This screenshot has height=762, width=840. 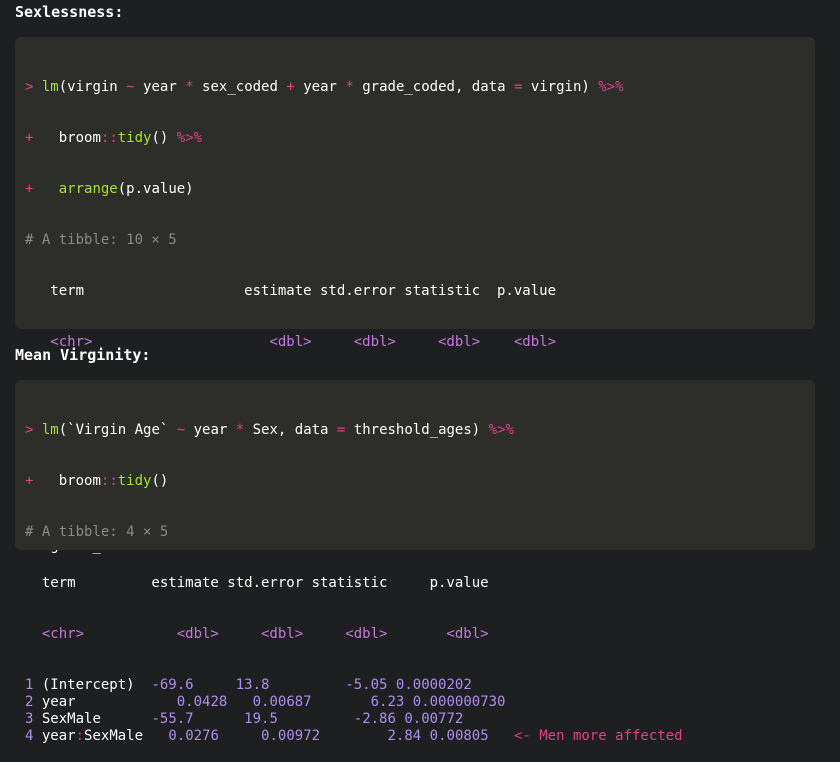 I want to click on table-row: 1 (Intercept) -69.6 13.8 -5.05 0.0000202, so click(x=354, y=685).